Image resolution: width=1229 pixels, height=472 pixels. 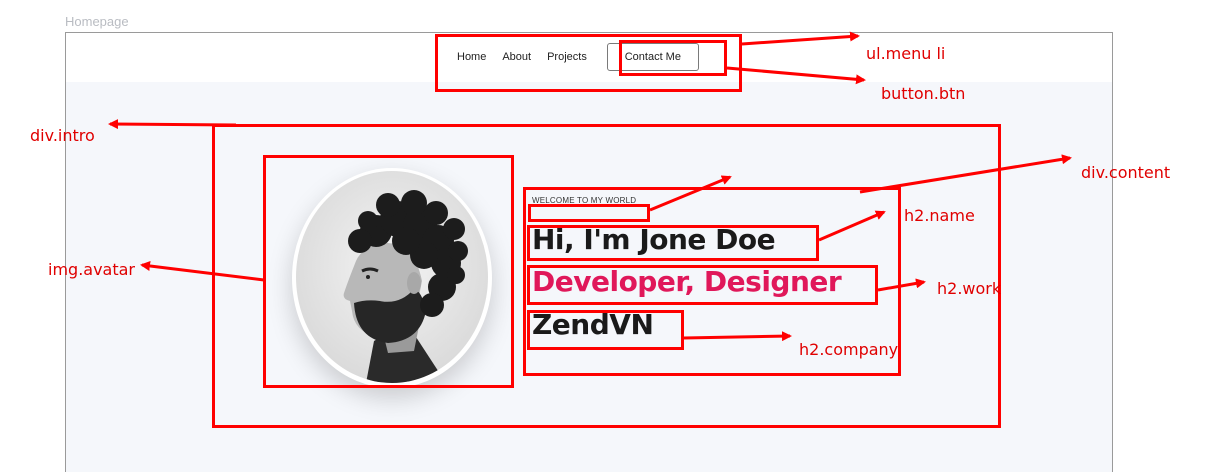 What do you see at coordinates (62, 135) in the screenshot?
I see `label-div-intro: div.intro` at bounding box center [62, 135].